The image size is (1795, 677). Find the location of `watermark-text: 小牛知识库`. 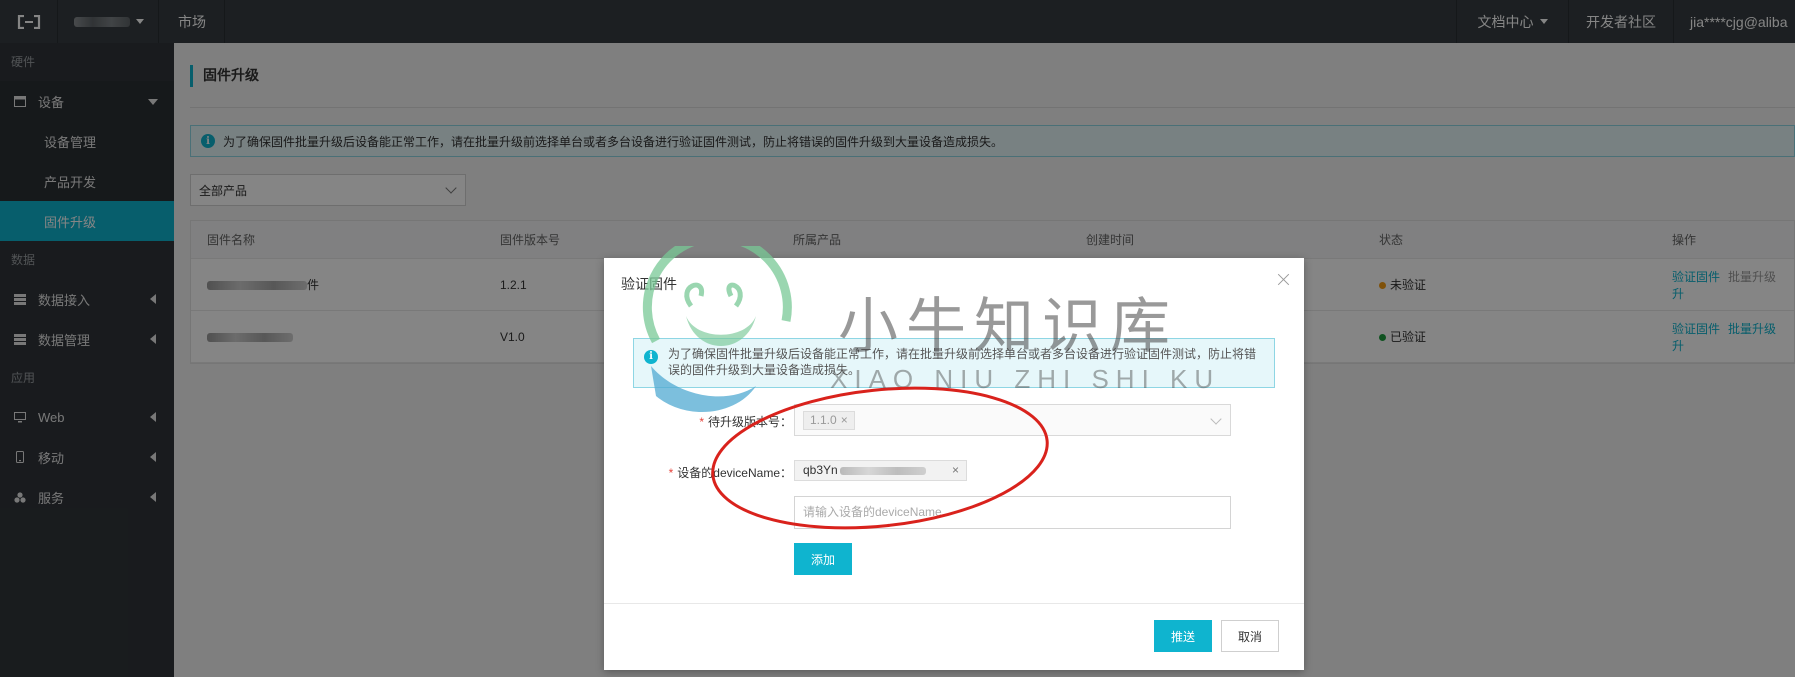

watermark-text: 小牛知识库 is located at coordinates (1008, 327).